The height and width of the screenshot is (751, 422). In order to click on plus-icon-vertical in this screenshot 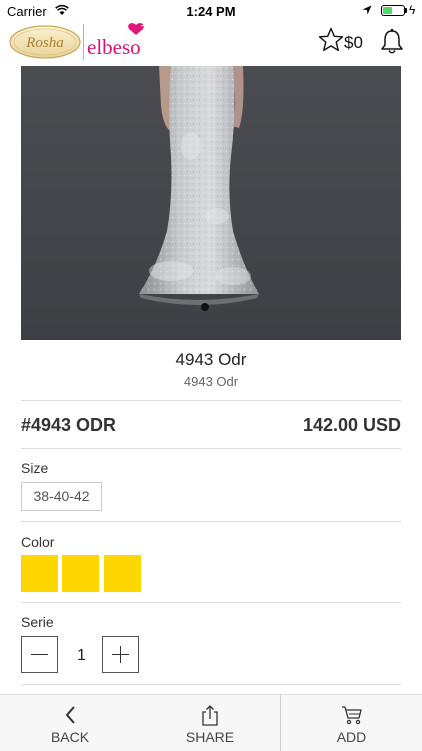, I will do `click(120, 654)`.